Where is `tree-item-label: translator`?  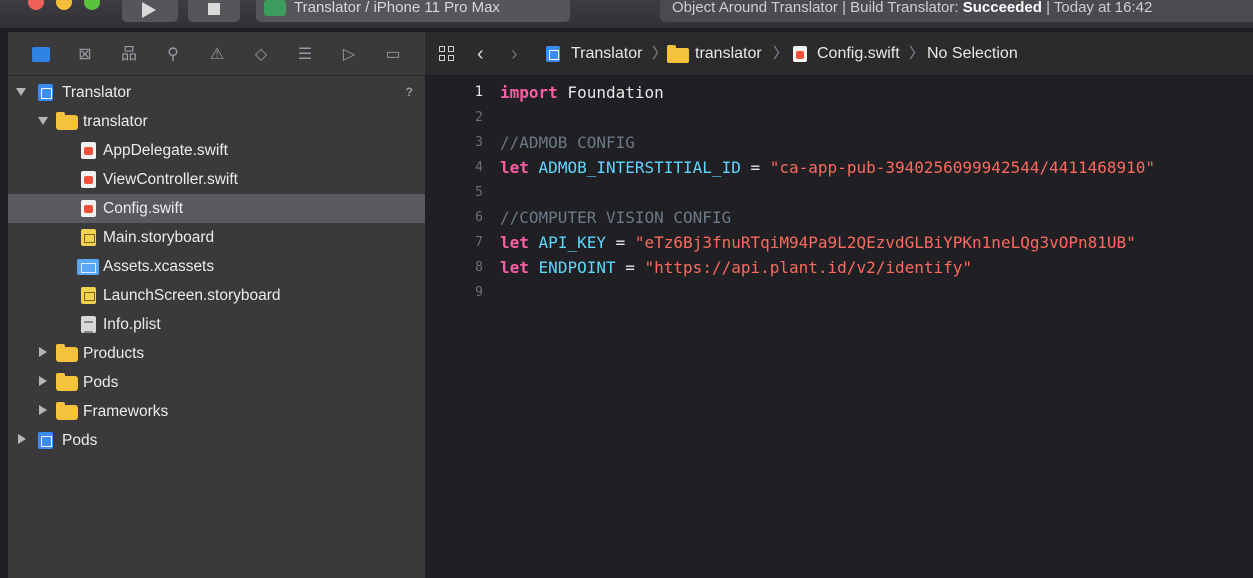
tree-item-label: translator is located at coordinates (115, 121).